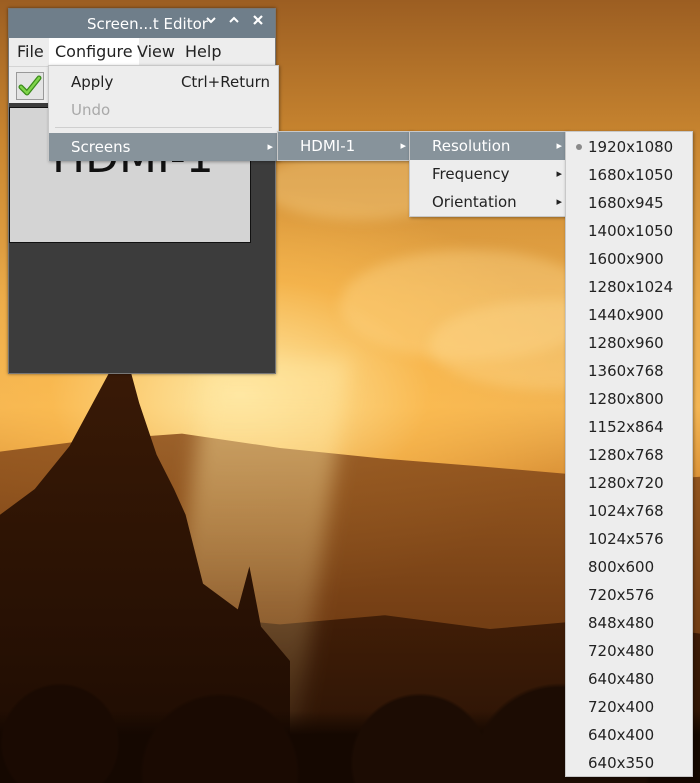 This screenshot has width=700, height=783. What do you see at coordinates (626, 483) in the screenshot?
I see `resolution-label: 1280x720` at bounding box center [626, 483].